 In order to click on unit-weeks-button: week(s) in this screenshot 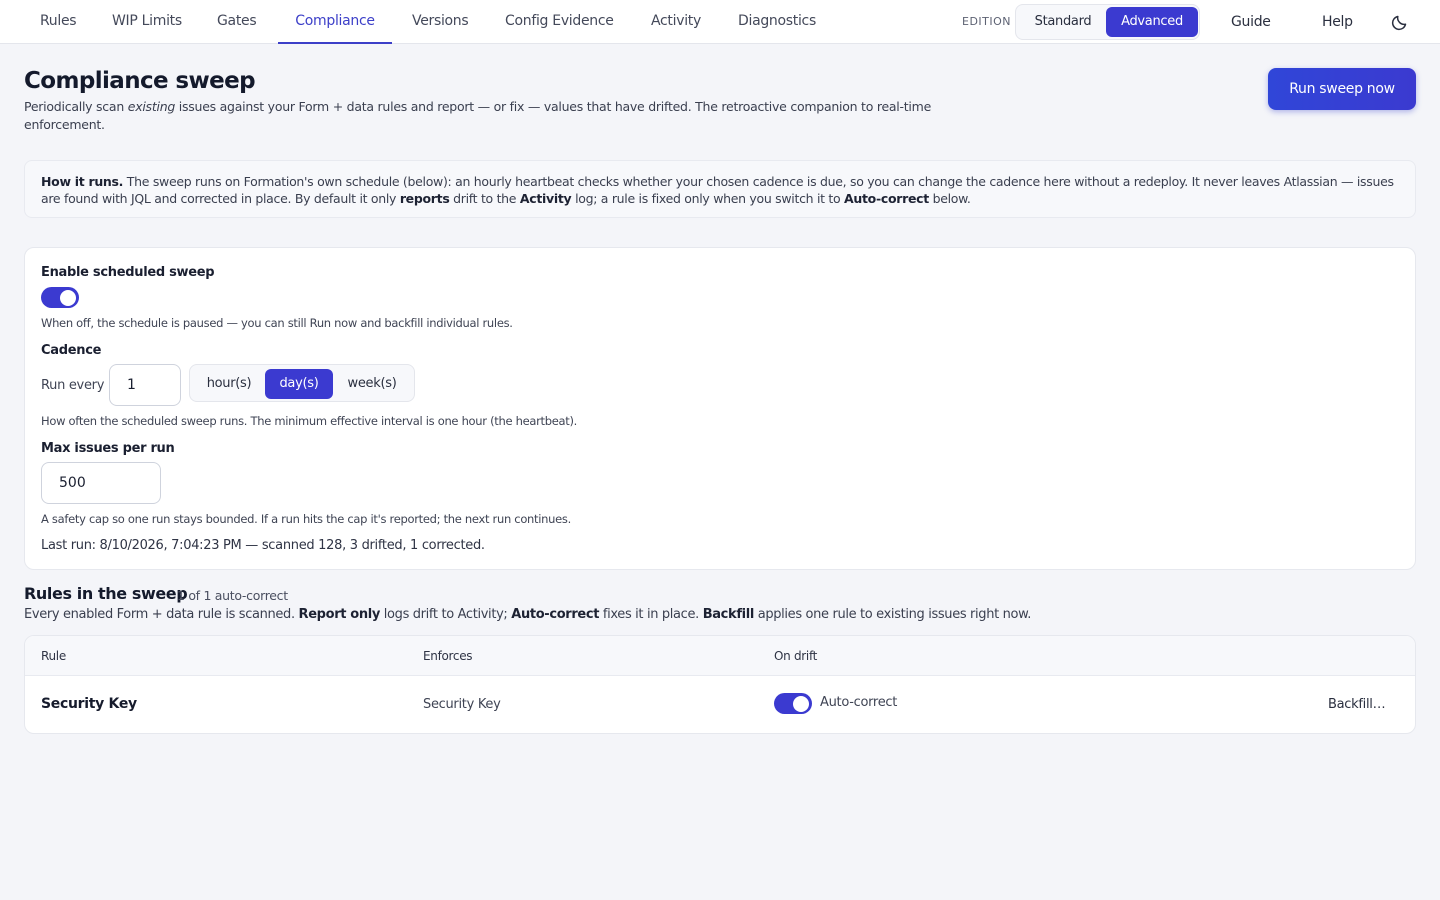, I will do `click(372, 384)`.